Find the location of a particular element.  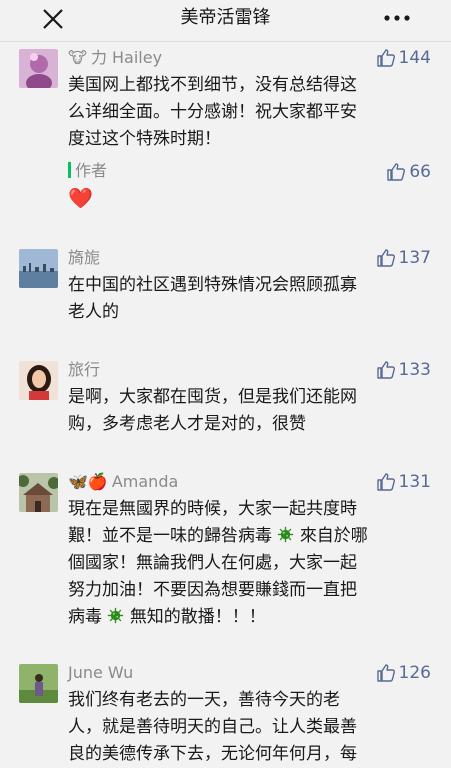

like-button: 126 is located at coordinates (403, 673).